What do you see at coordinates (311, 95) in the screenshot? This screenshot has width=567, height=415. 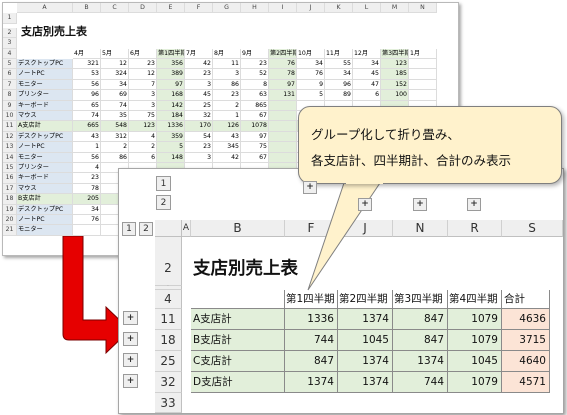 I see `small-value-cell: 5` at bounding box center [311, 95].